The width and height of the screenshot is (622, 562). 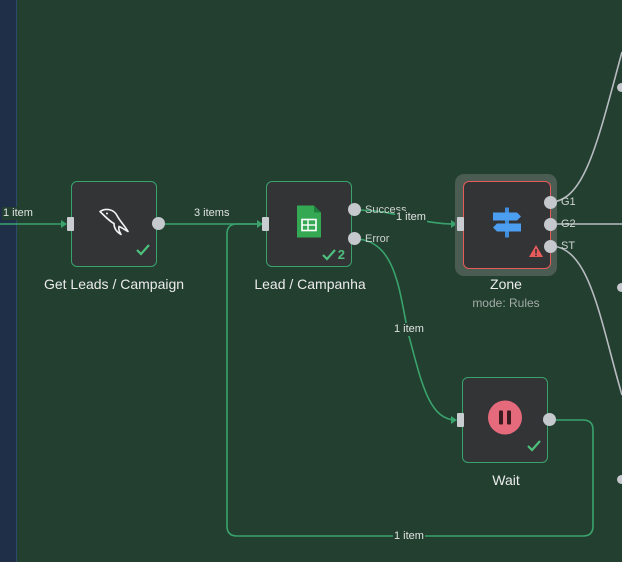 I want to click on signpost-icon, so click(x=507, y=225).